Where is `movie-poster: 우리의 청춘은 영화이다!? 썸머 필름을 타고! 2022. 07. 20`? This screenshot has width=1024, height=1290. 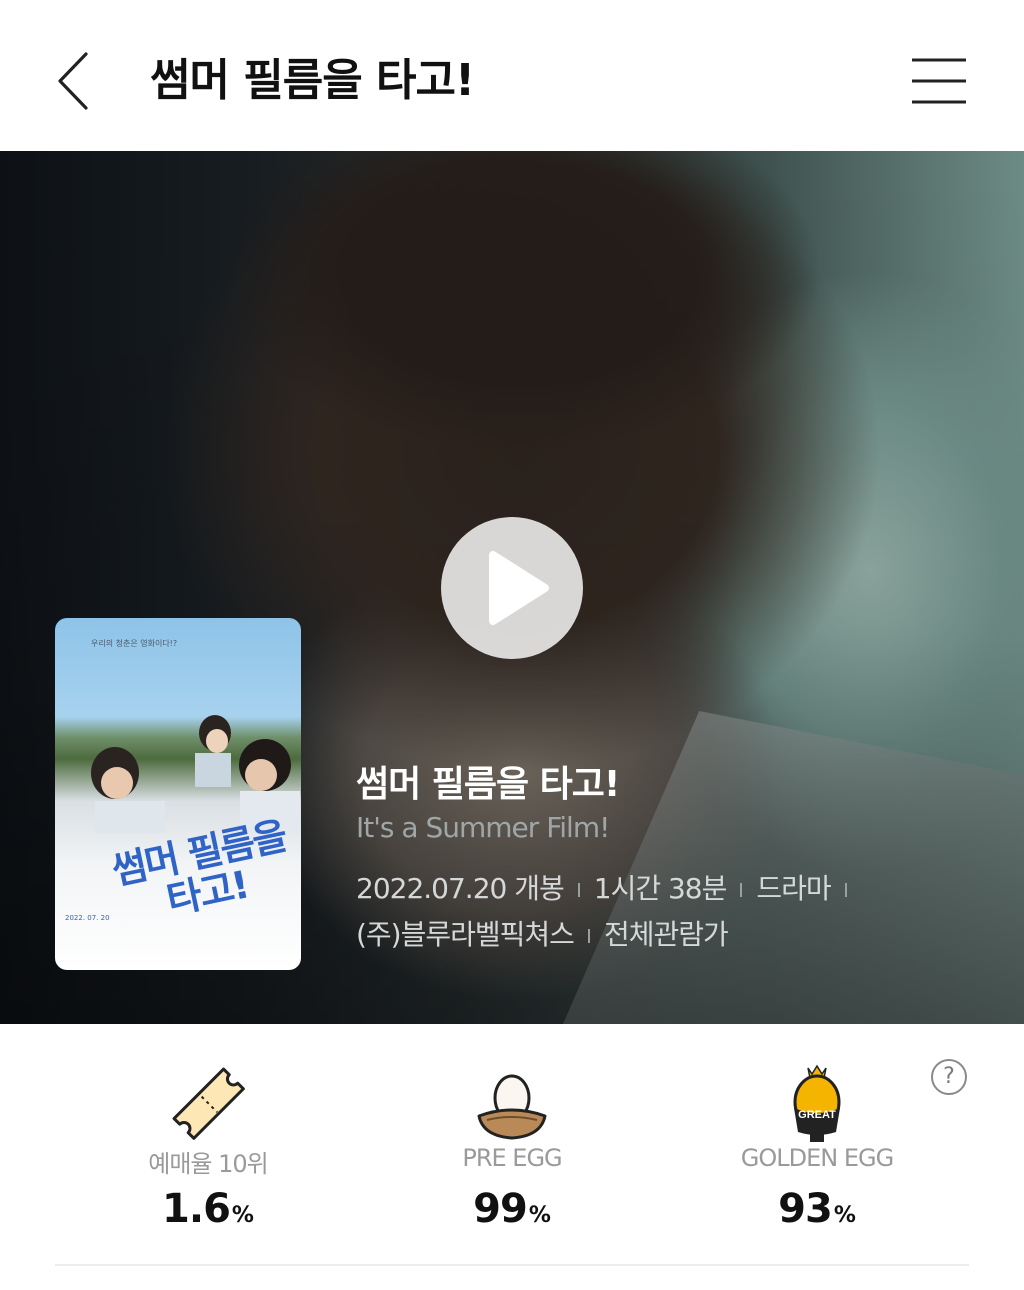 movie-poster: 우리의 청춘은 영화이다!? 썸머 필름을 타고! 2022. 07. 20 is located at coordinates (178, 794).